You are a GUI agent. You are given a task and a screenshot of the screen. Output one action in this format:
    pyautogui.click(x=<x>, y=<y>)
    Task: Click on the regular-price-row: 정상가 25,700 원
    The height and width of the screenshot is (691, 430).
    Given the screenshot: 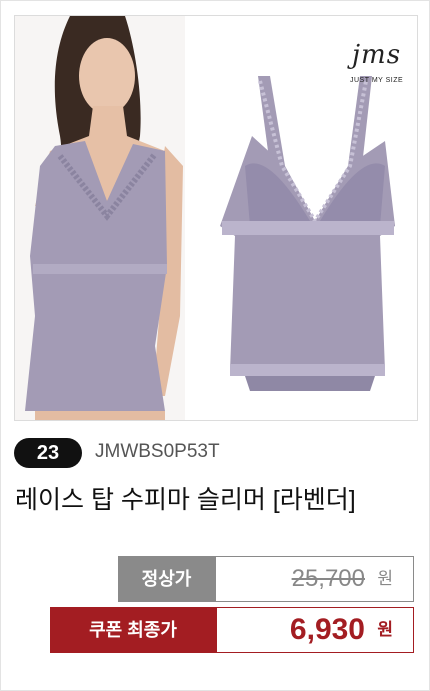 What is the action you would take?
    pyautogui.click(x=266, y=579)
    